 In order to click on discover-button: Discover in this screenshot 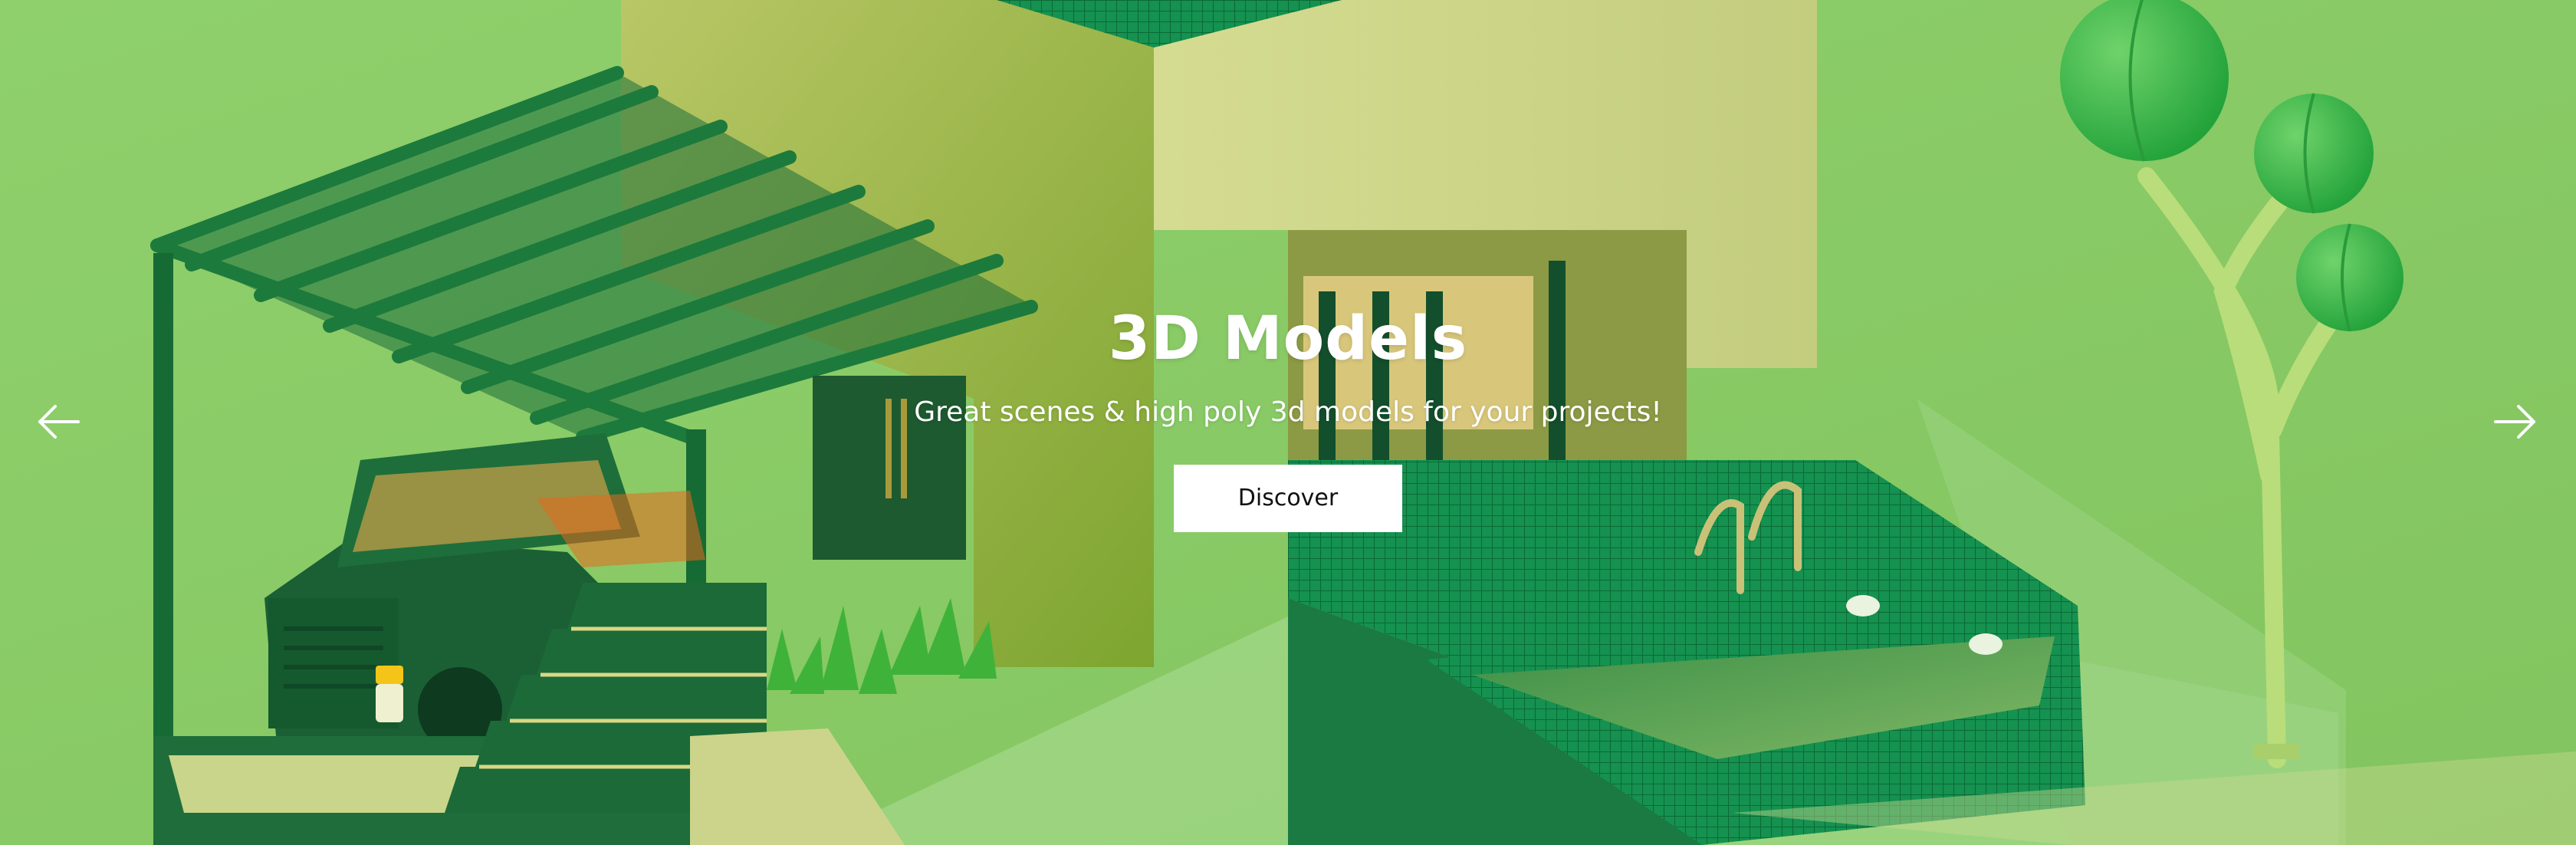, I will do `click(1288, 498)`.